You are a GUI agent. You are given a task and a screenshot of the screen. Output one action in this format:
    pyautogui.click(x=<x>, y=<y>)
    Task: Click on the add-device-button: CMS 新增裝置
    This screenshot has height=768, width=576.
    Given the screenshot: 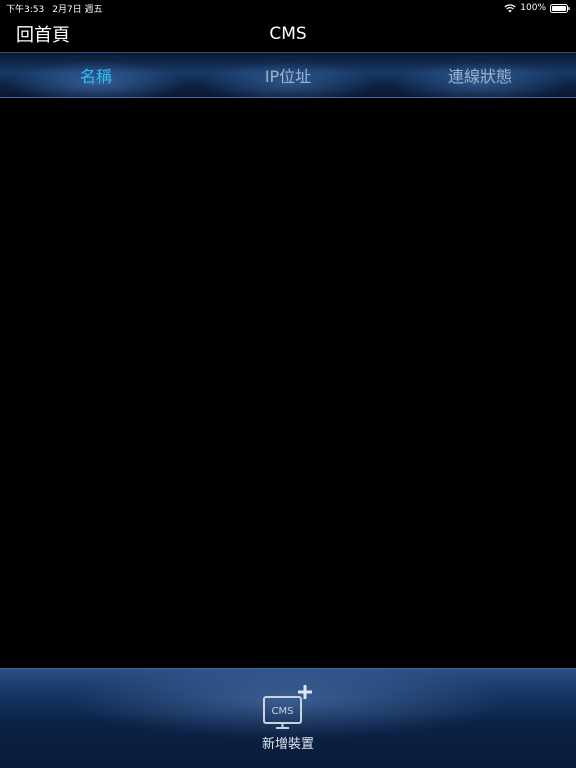 What is the action you would take?
    pyautogui.click(x=288, y=725)
    